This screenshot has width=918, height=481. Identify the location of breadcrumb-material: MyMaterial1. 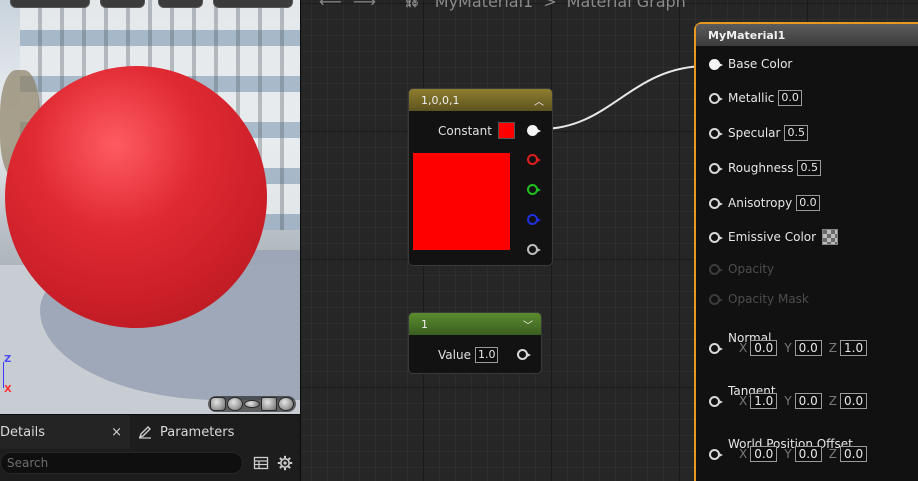
(484, 5).